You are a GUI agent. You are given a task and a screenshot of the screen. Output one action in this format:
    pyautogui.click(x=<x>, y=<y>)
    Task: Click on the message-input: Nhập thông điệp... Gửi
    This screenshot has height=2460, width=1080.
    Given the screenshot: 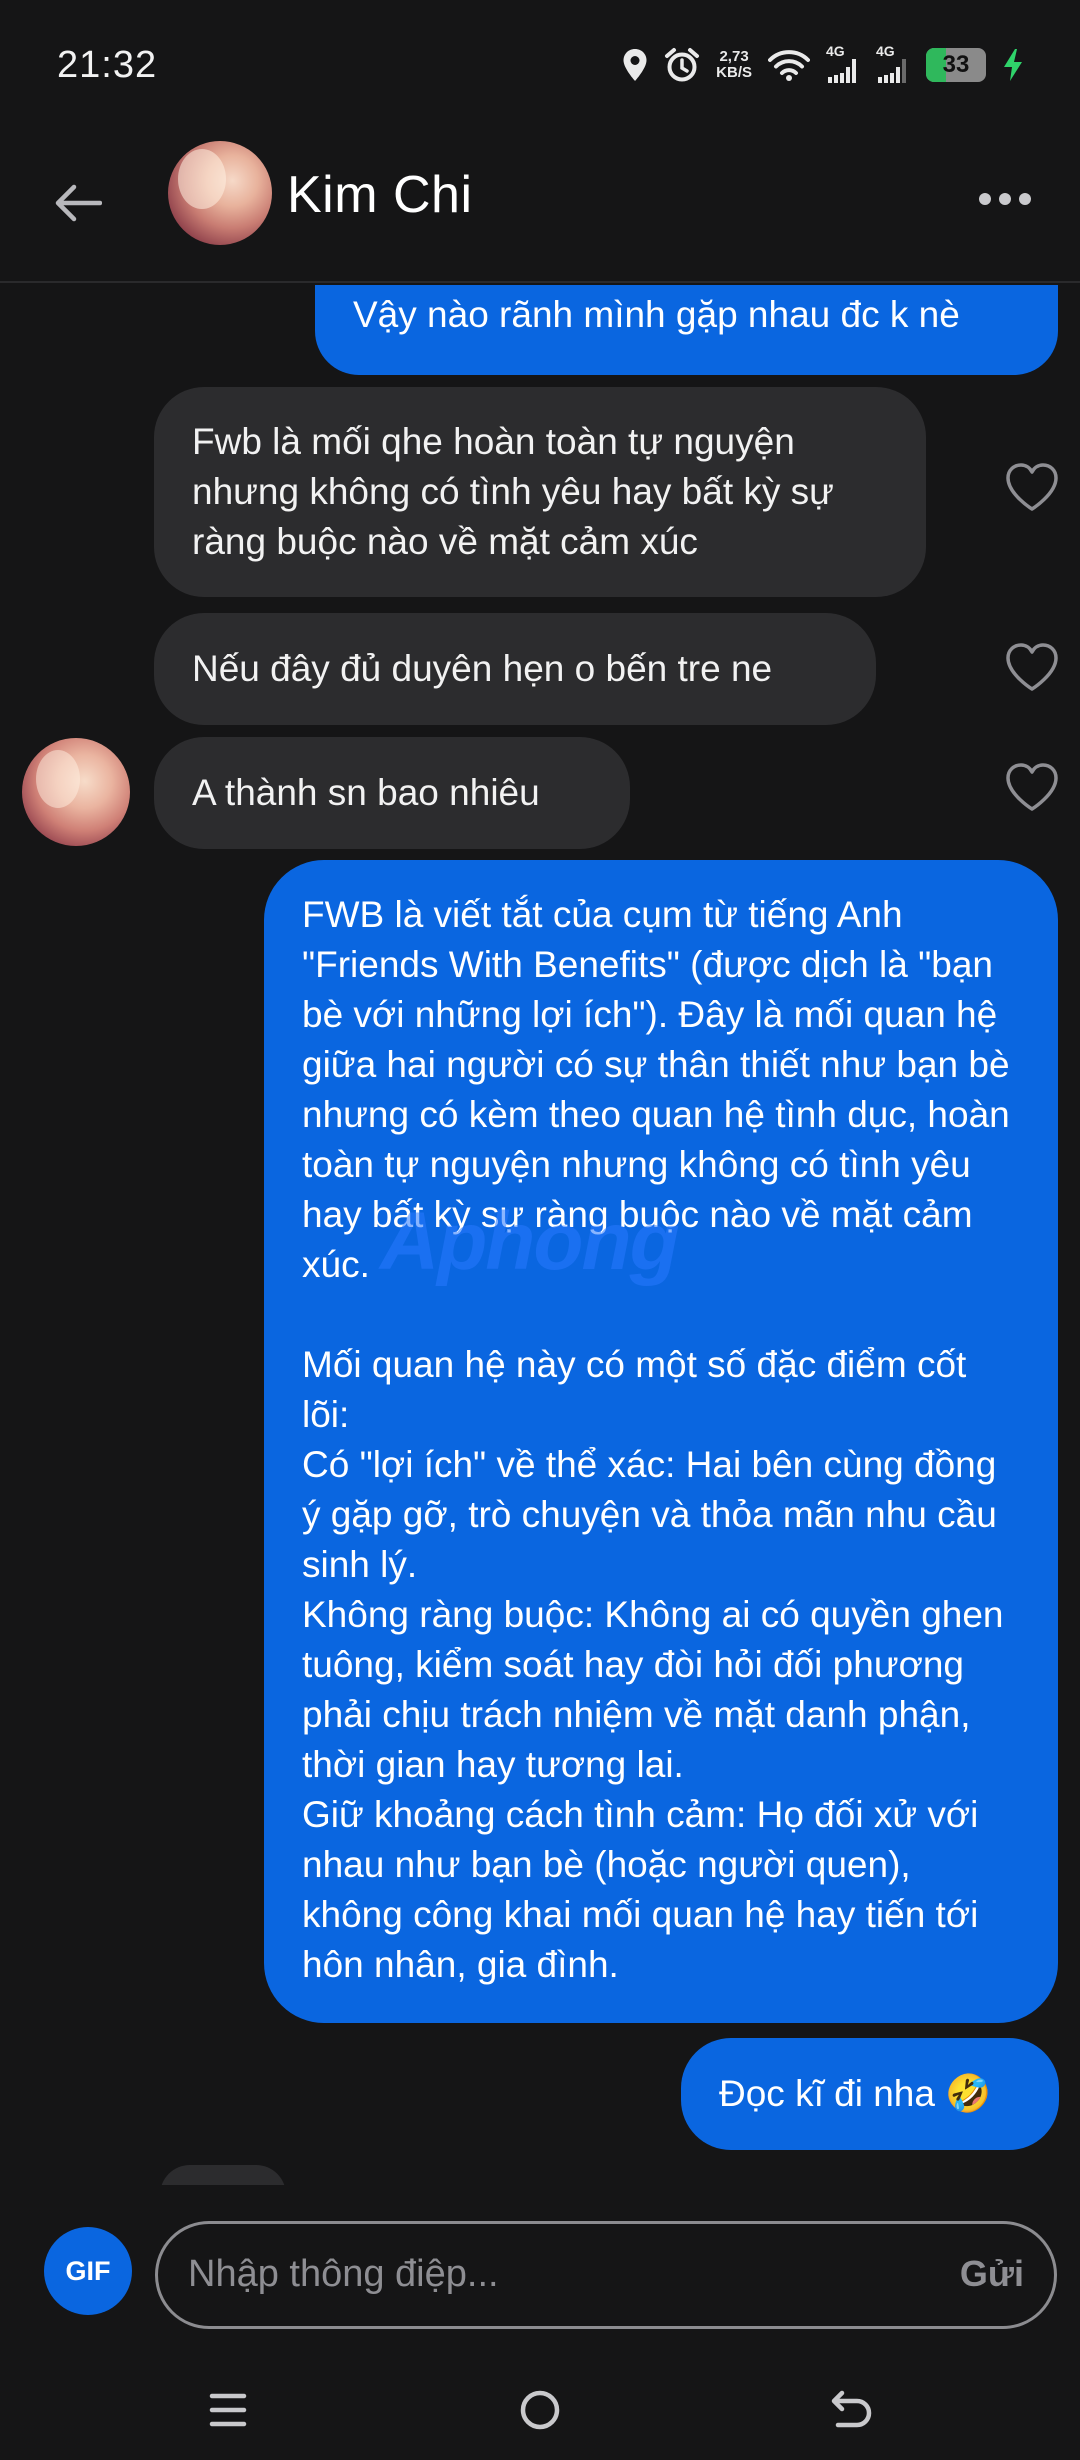 What is the action you would take?
    pyautogui.click(x=606, y=2275)
    